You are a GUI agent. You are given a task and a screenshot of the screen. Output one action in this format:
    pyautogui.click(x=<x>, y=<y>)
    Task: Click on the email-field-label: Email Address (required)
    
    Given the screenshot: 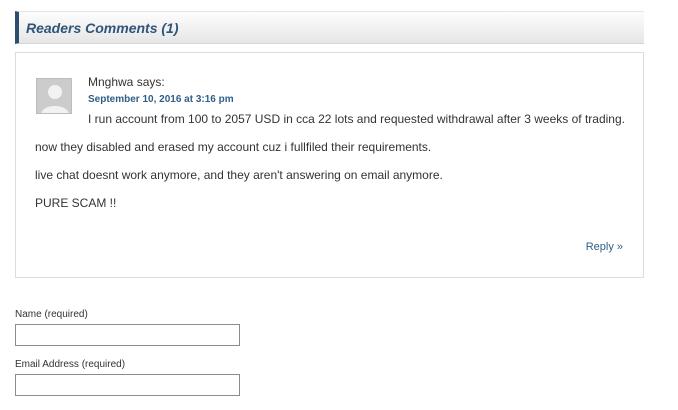 What is the action you would take?
    pyautogui.click(x=70, y=364)
    